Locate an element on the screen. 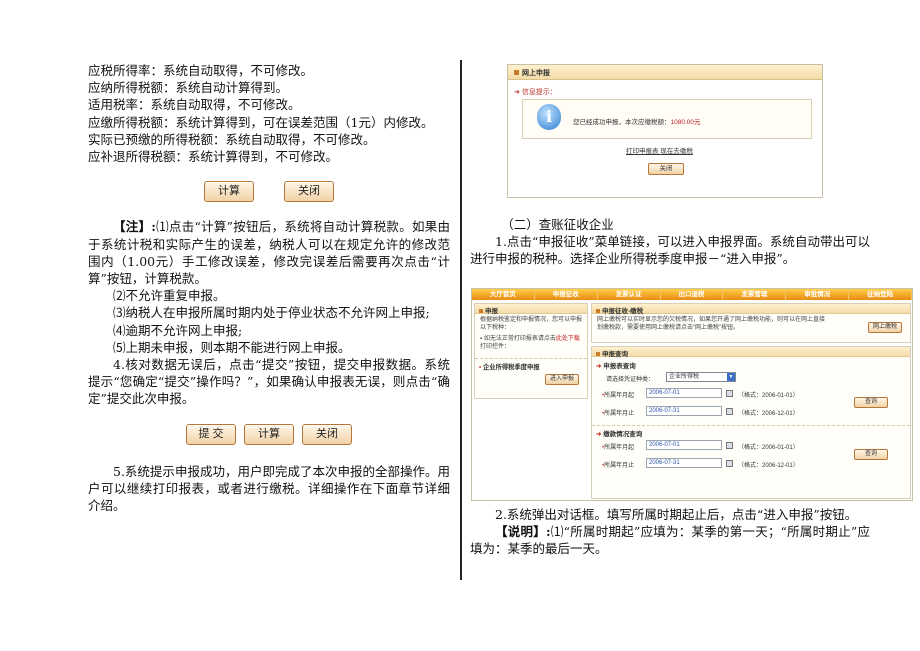 This screenshot has height=651, width=920. tax-type-label: 企业所得税季度申报 is located at coordinates (511, 367).